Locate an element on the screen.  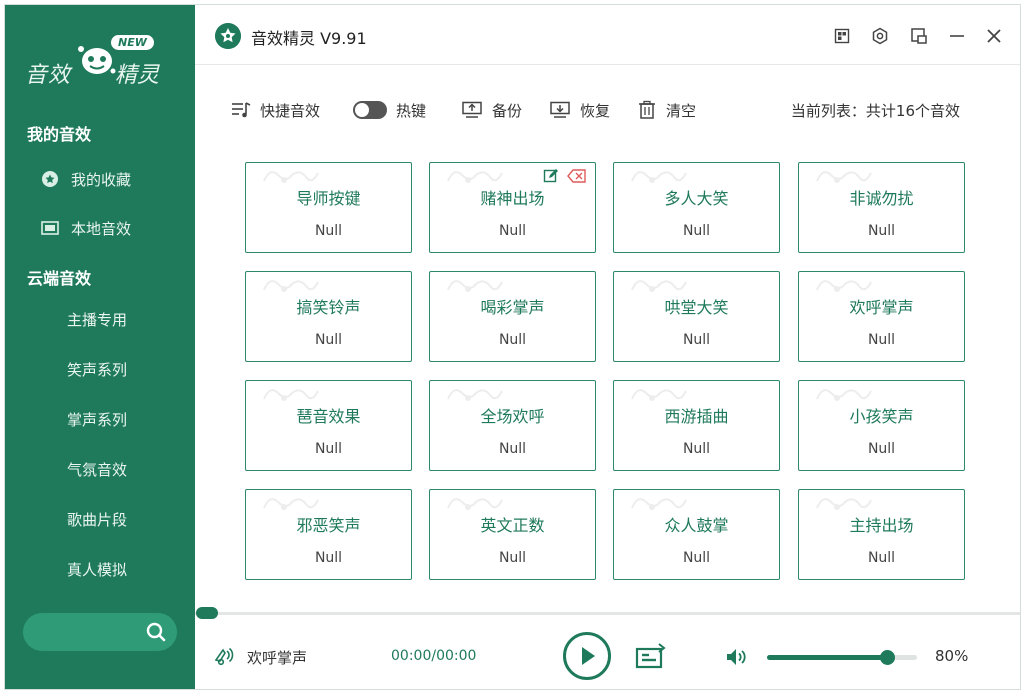
sound-card-name: 欢呼掌声 is located at coordinates (881, 307).